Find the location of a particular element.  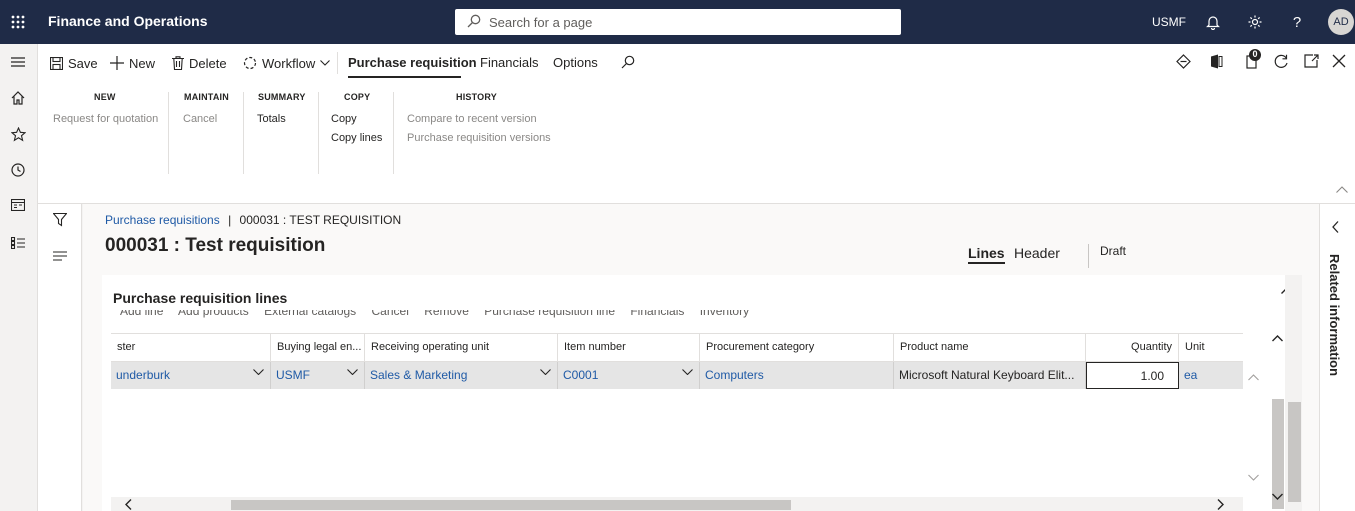

inventory-menu: Inventory is located at coordinates (724, 314).